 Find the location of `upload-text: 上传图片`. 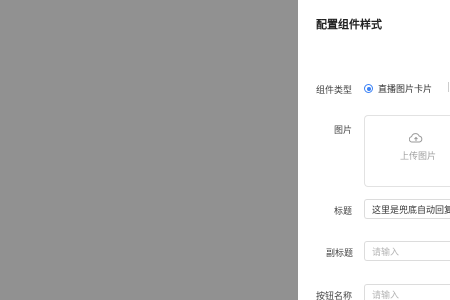

upload-text: 上传图片 is located at coordinates (418, 157).